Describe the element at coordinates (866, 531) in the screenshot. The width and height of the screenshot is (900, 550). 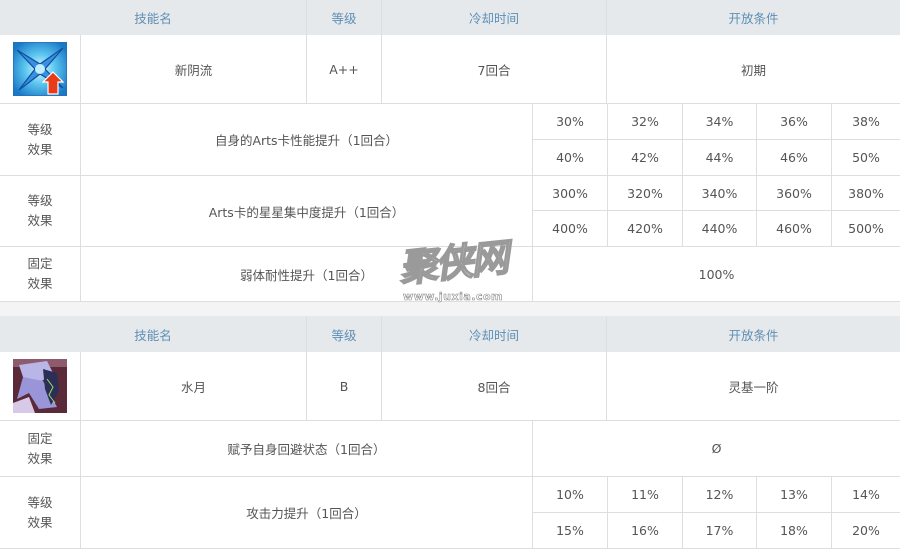
I see `effect-value: 20%` at that location.